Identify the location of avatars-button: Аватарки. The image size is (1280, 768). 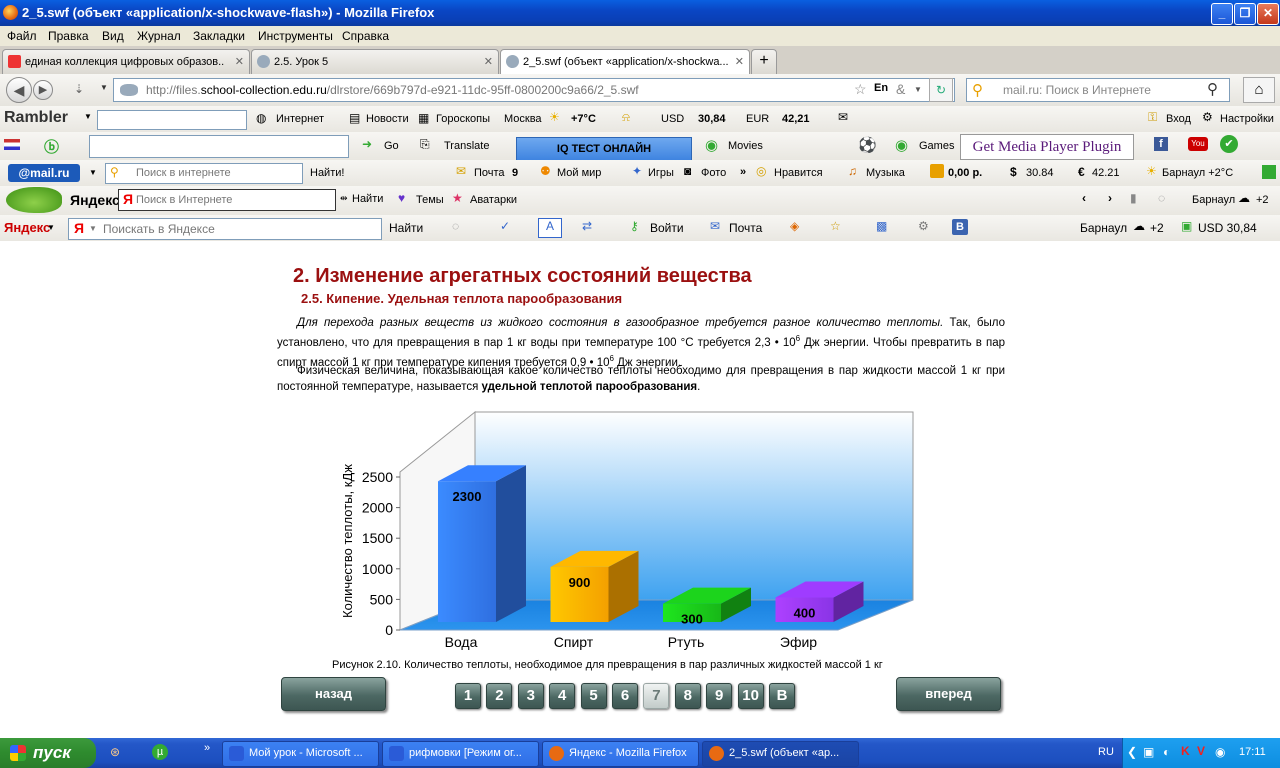
(493, 200).